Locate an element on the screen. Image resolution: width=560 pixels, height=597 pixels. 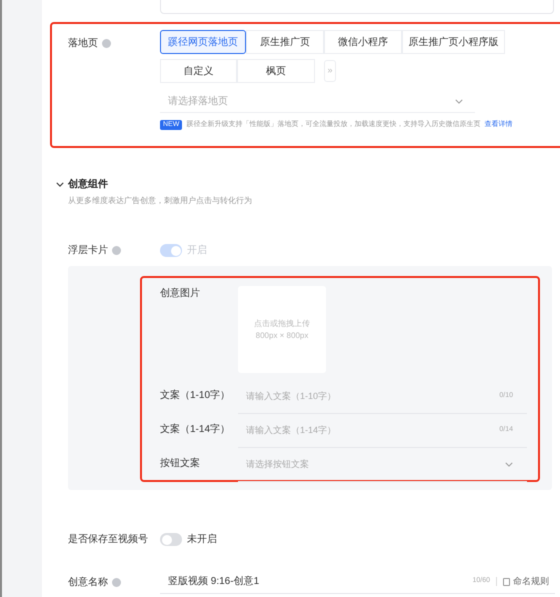
landing-page-tab: 蹊径网页落地页 is located at coordinates (203, 42).